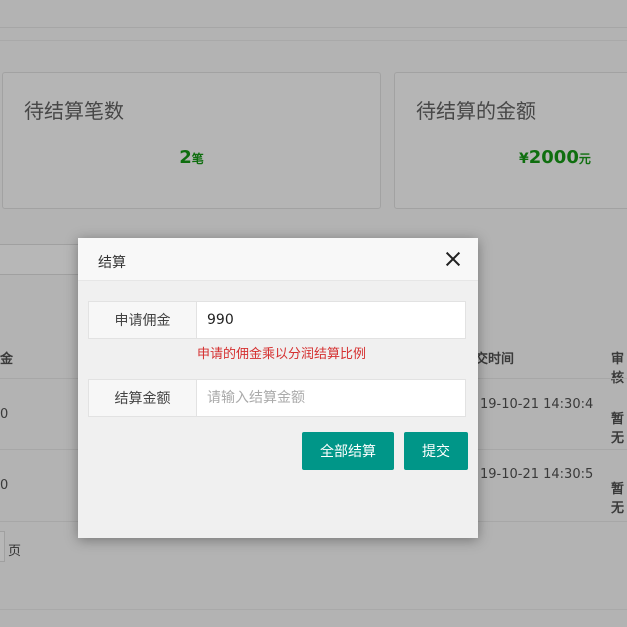 The height and width of the screenshot is (627, 627). What do you see at coordinates (142, 398) in the screenshot?
I see `settle-amount-label: 结算金额` at bounding box center [142, 398].